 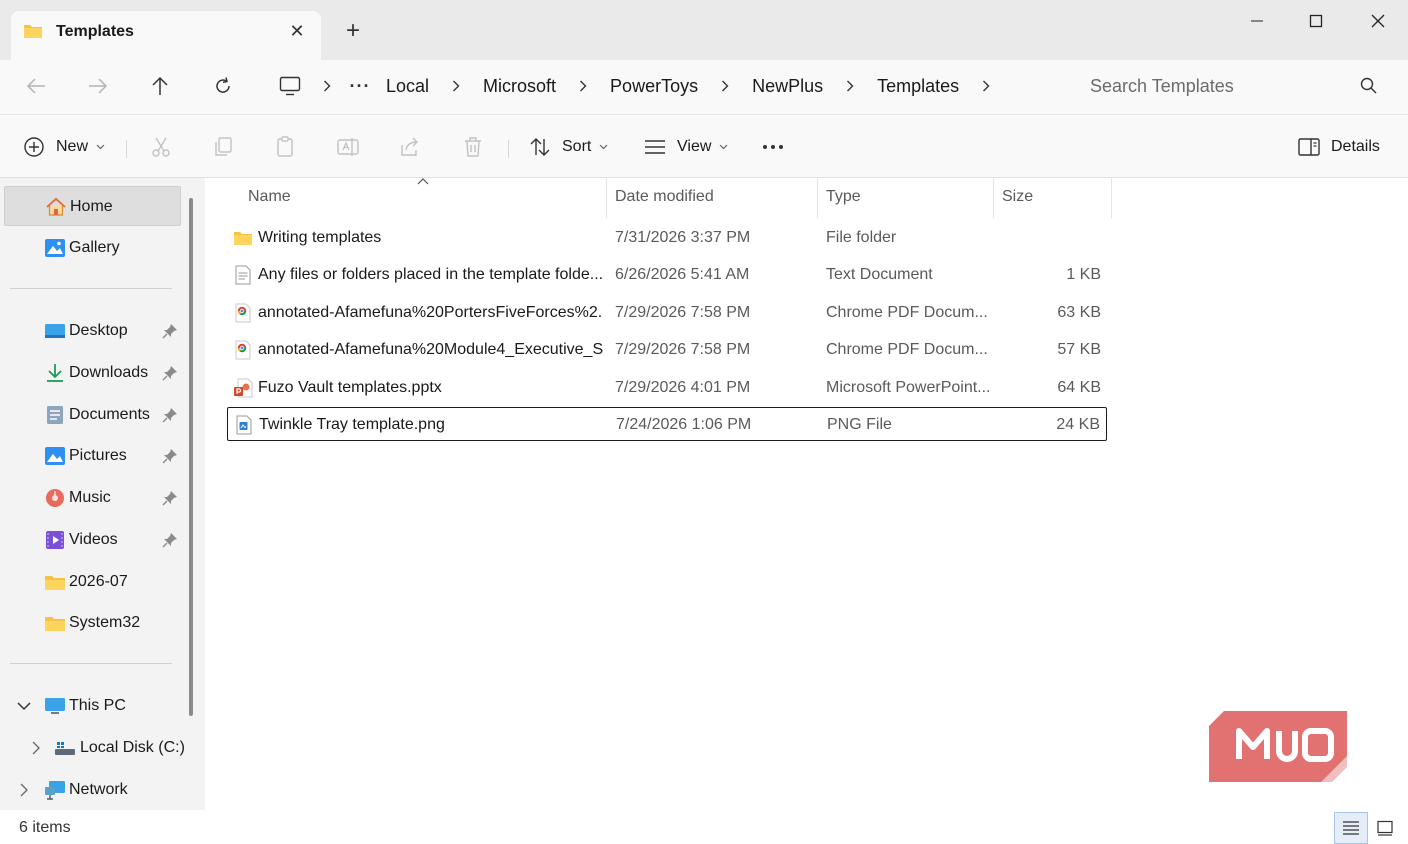 What do you see at coordinates (92, 540) in the screenshot?
I see `sidebar-item-videos: Videos` at bounding box center [92, 540].